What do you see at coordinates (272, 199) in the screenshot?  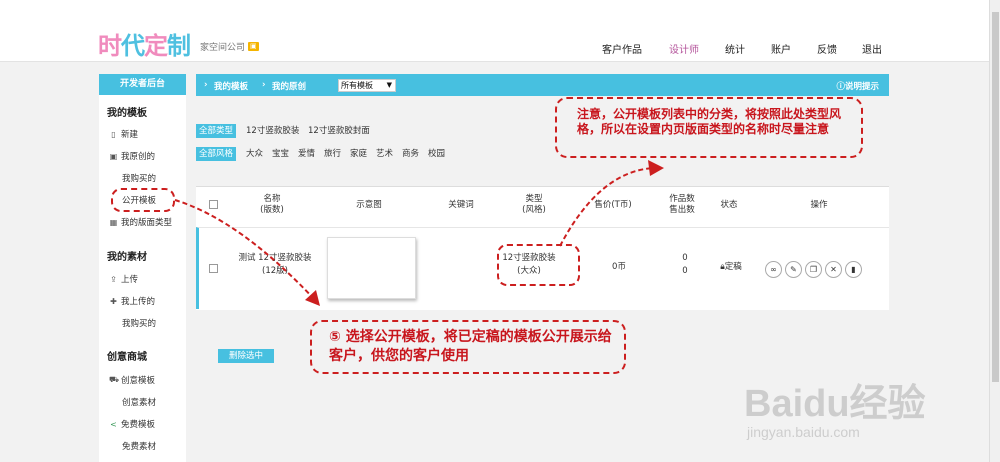 I see `header-name-label: 名称` at bounding box center [272, 199].